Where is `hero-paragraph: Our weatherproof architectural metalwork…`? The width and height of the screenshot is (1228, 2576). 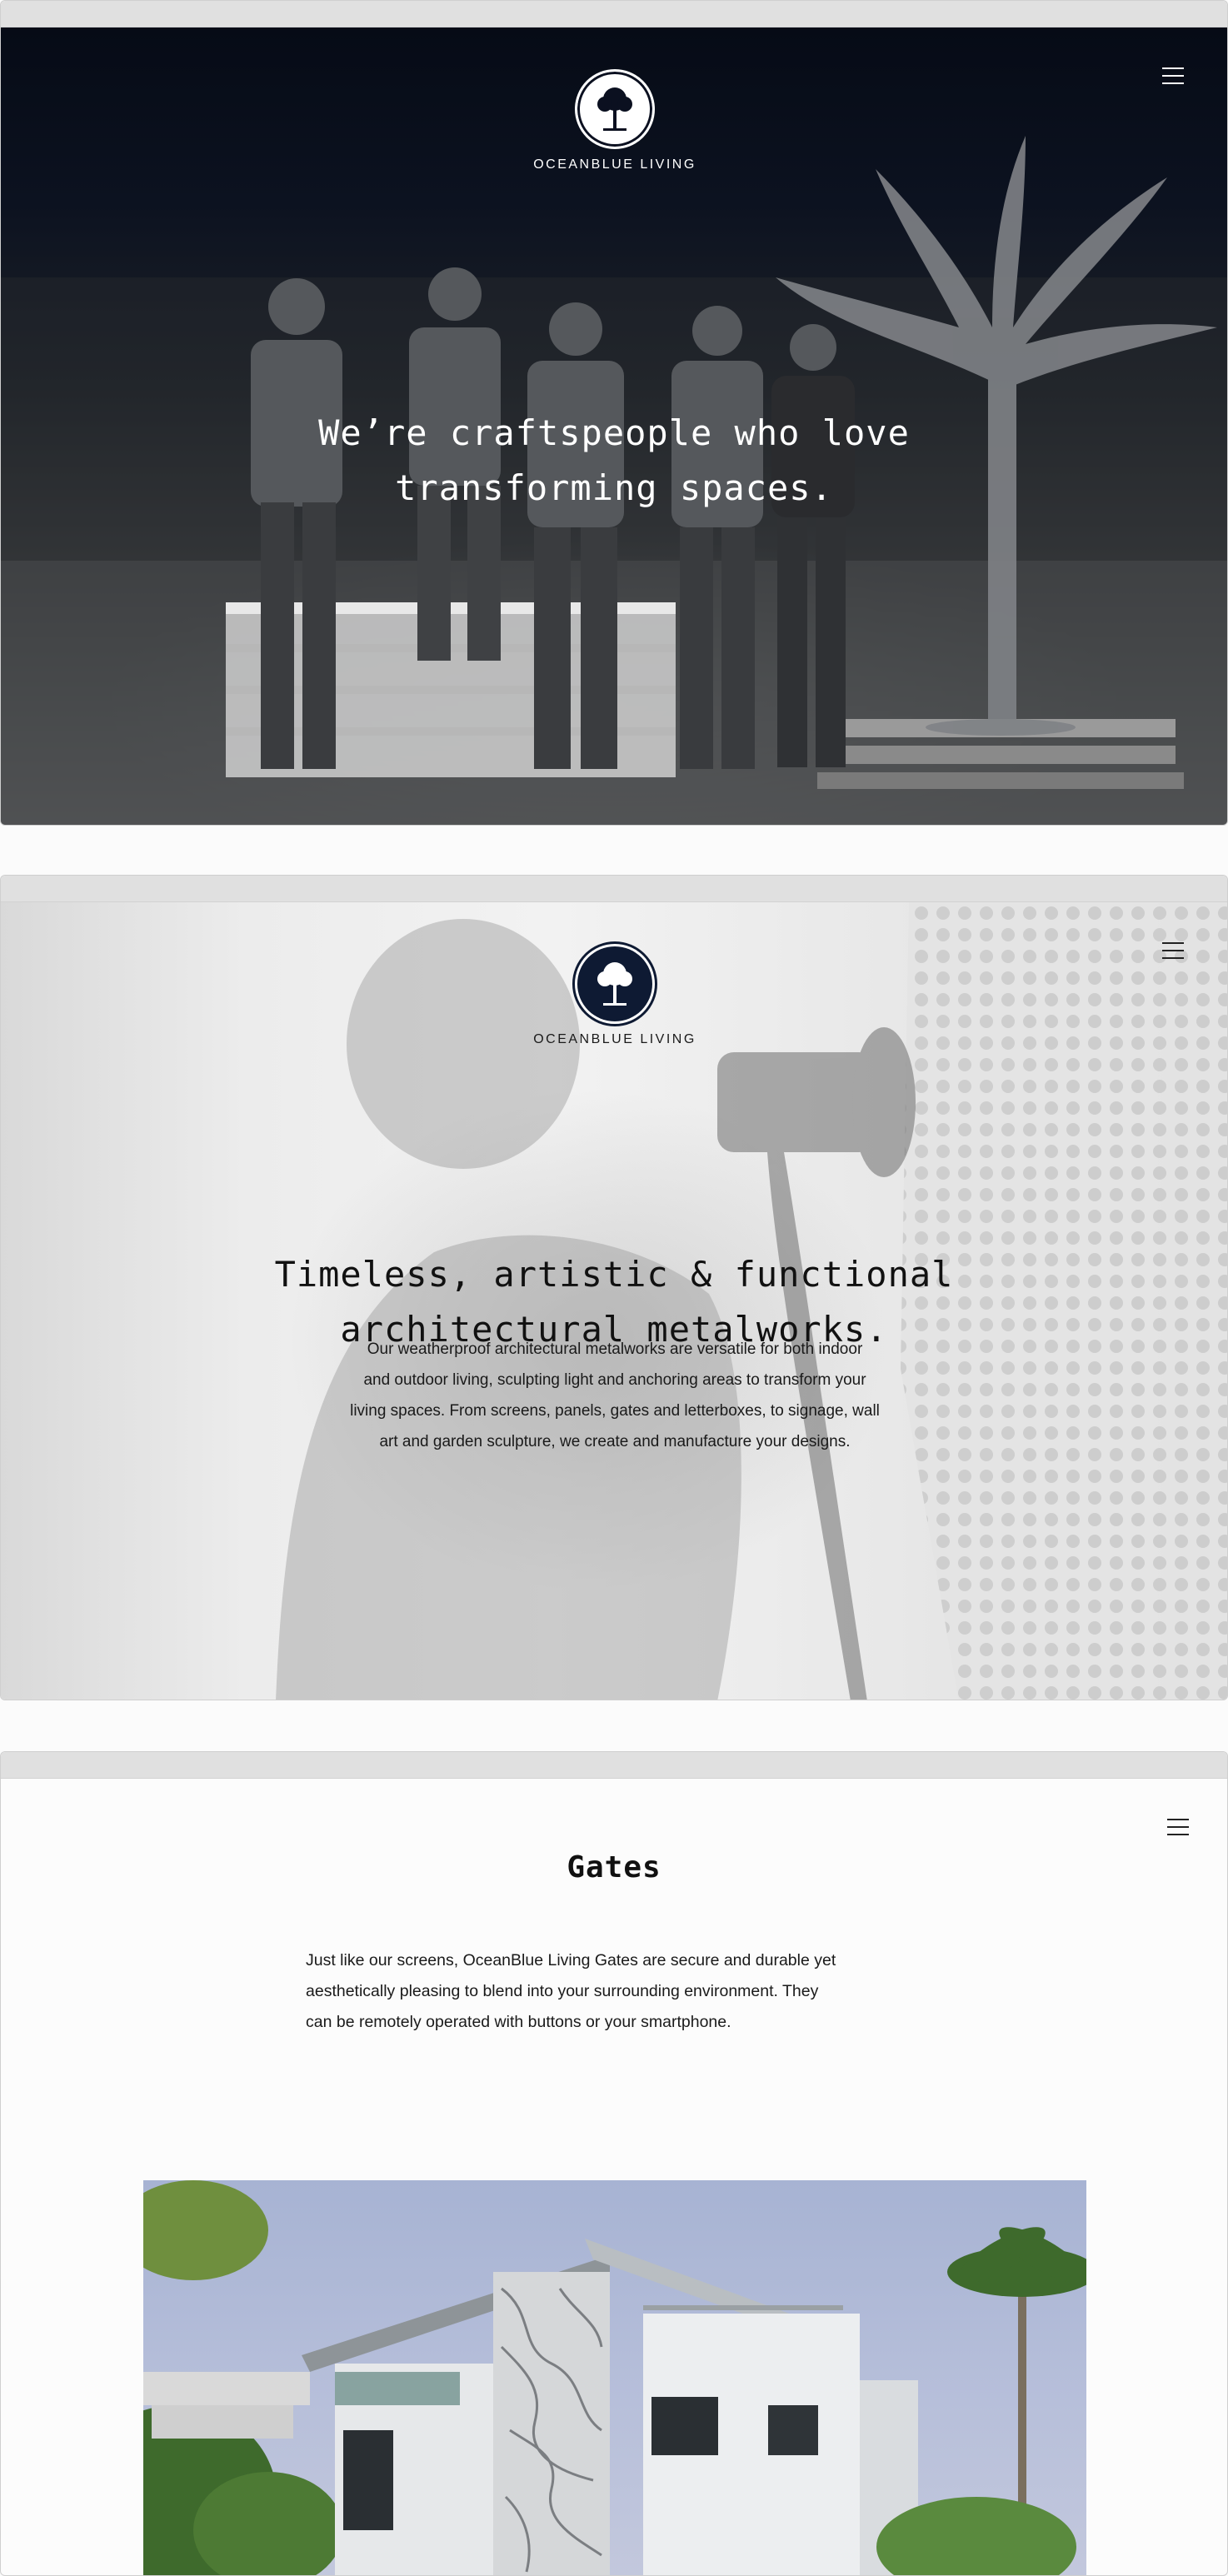
hero-paragraph: Our weatherproof architectural metalwork… is located at coordinates (615, 1395).